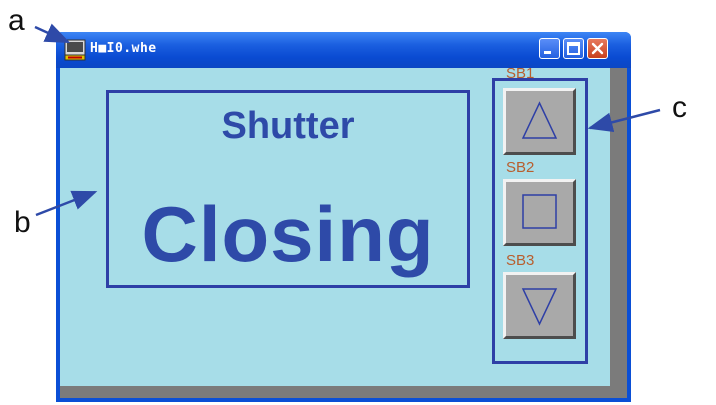 The image size is (716, 405). Describe the element at coordinates (547, 52) in the screenshot. I see `minimize-icon` at that location.